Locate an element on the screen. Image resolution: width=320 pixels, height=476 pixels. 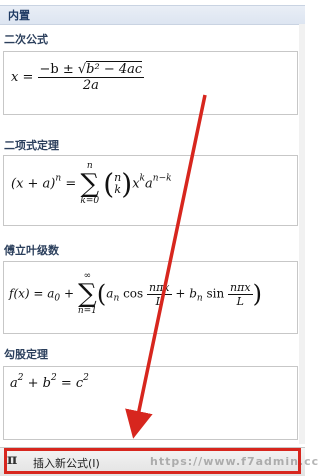
formula-text: x is located at coordinates (136, 184).